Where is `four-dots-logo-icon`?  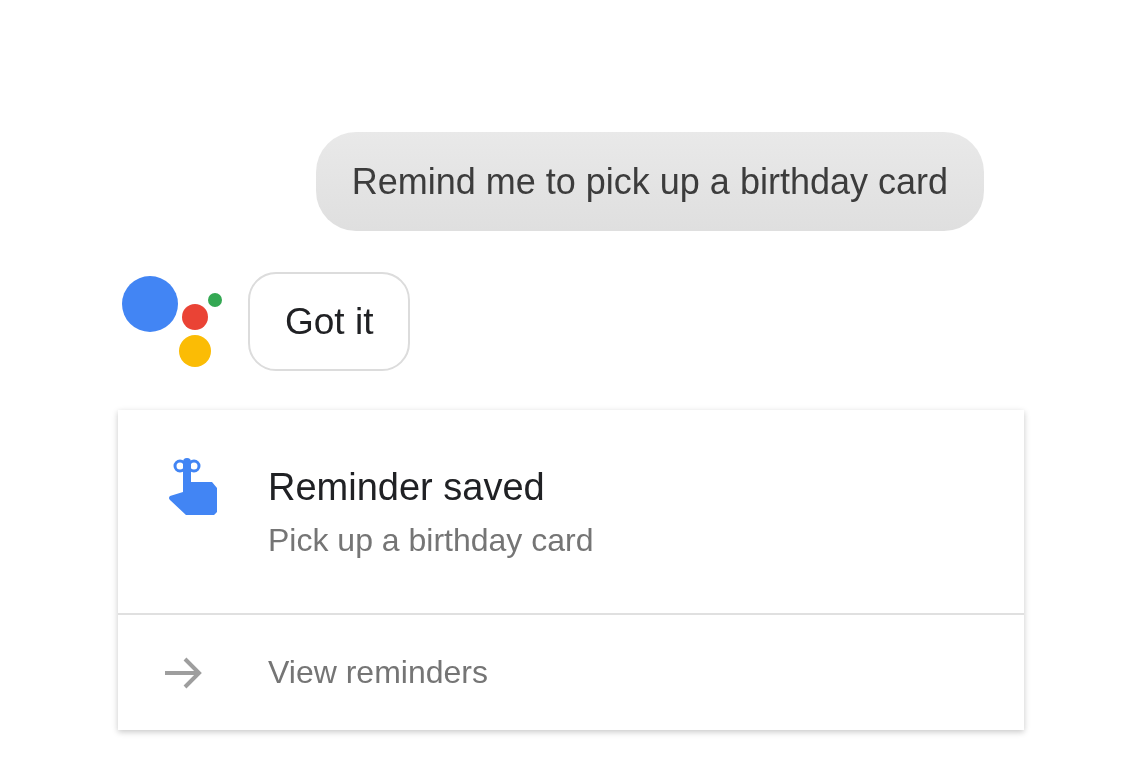
four-dots-logo-icon is located at coordinates (172, 321).